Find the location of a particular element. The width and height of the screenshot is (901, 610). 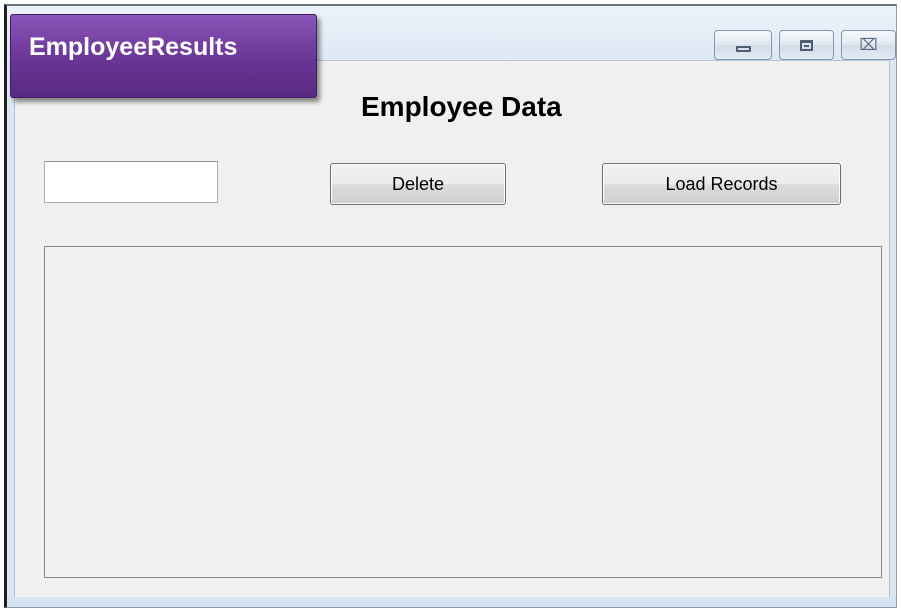

delete-button: Delete is located at coordinates (418, 184).